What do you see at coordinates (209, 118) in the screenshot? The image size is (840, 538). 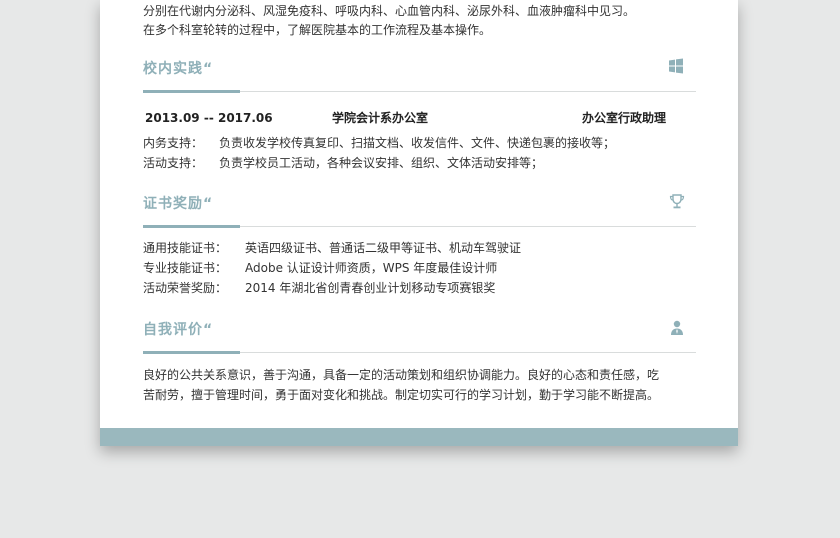 I see `practice-period: 2013.09 -- 2017.06` at bounding box center [209, 118].